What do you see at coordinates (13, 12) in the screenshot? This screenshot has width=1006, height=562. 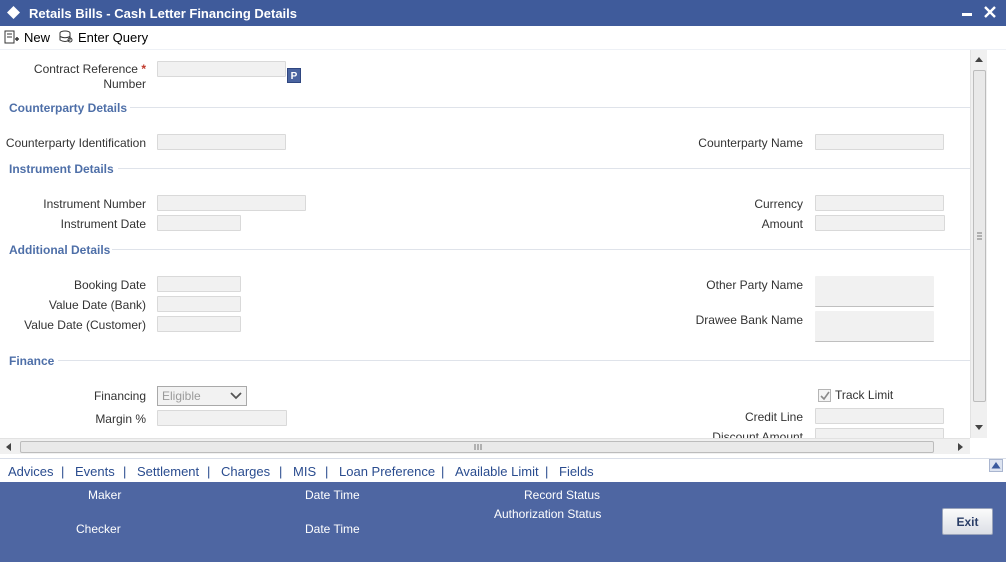 I see `diamond-icon` at bounding box center [13, 12].